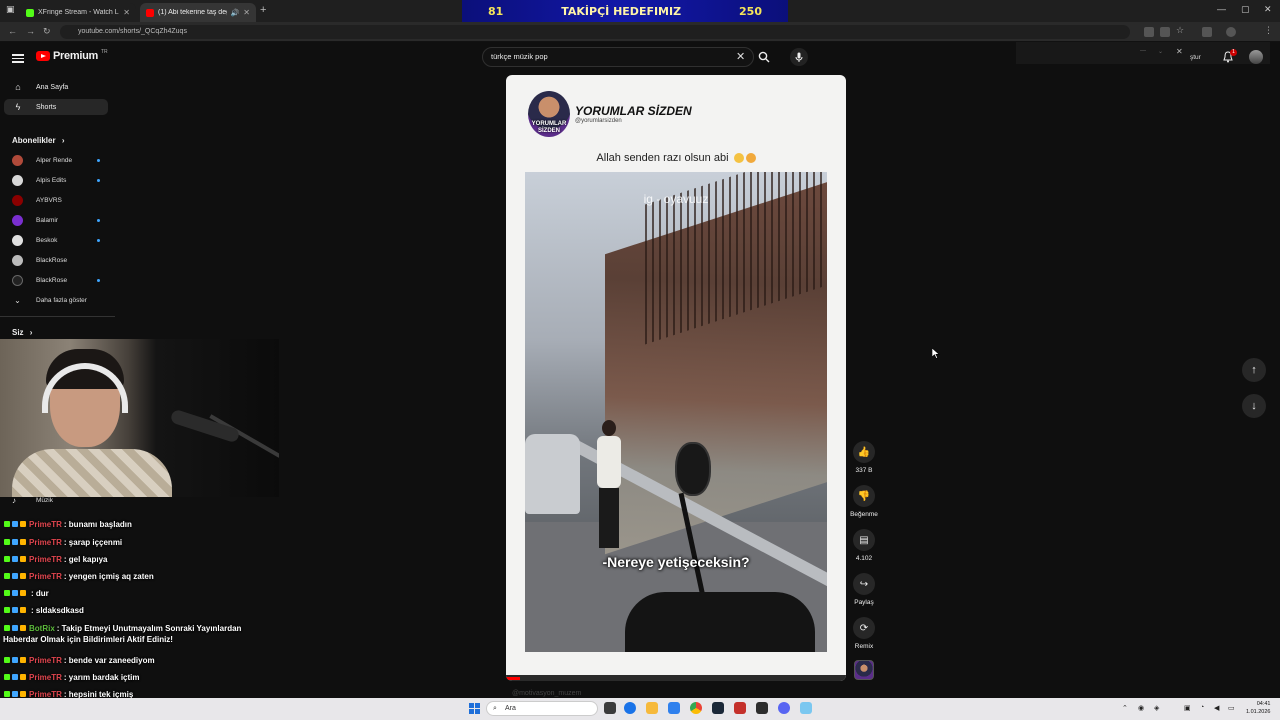 The image size is (1280, 720). Describe the element at coordinates (474, 708) in the screenshot. I see `windows-start-icon` at that location.